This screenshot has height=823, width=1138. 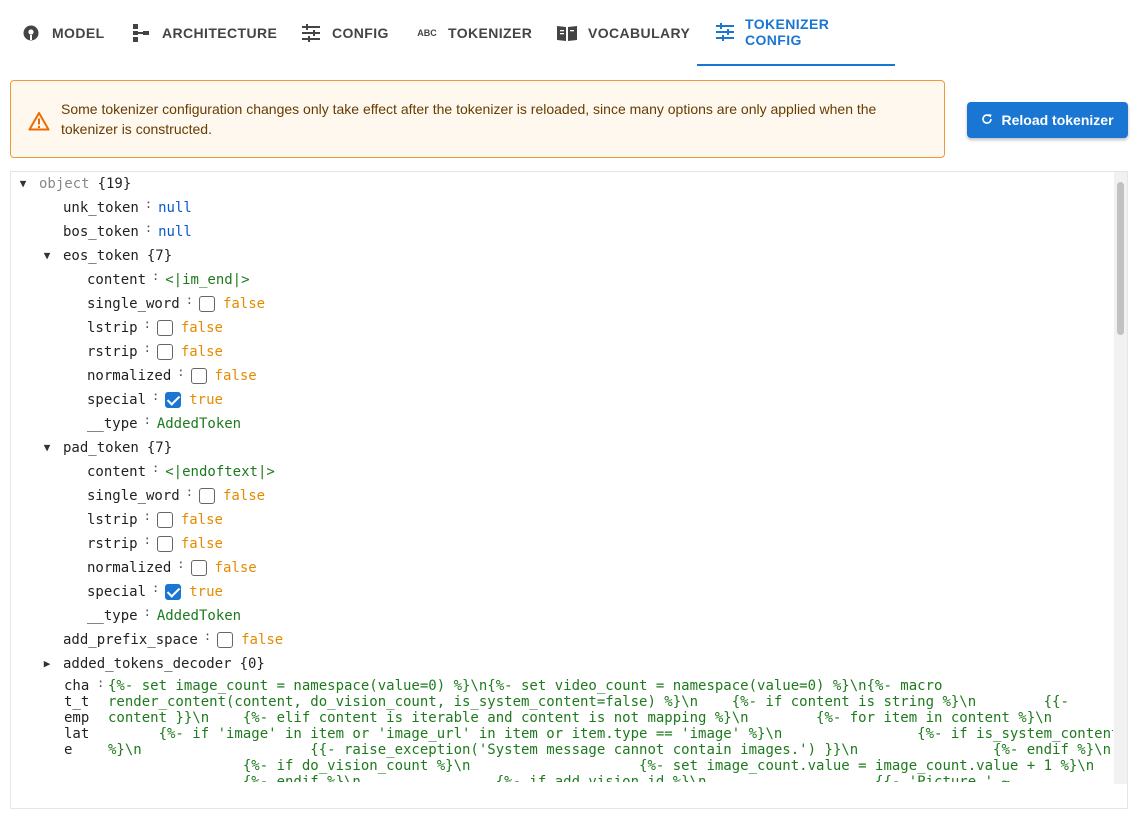 I want to click on tab-tokenizer: abc TOKENIZER, so click(x=474, y=33).